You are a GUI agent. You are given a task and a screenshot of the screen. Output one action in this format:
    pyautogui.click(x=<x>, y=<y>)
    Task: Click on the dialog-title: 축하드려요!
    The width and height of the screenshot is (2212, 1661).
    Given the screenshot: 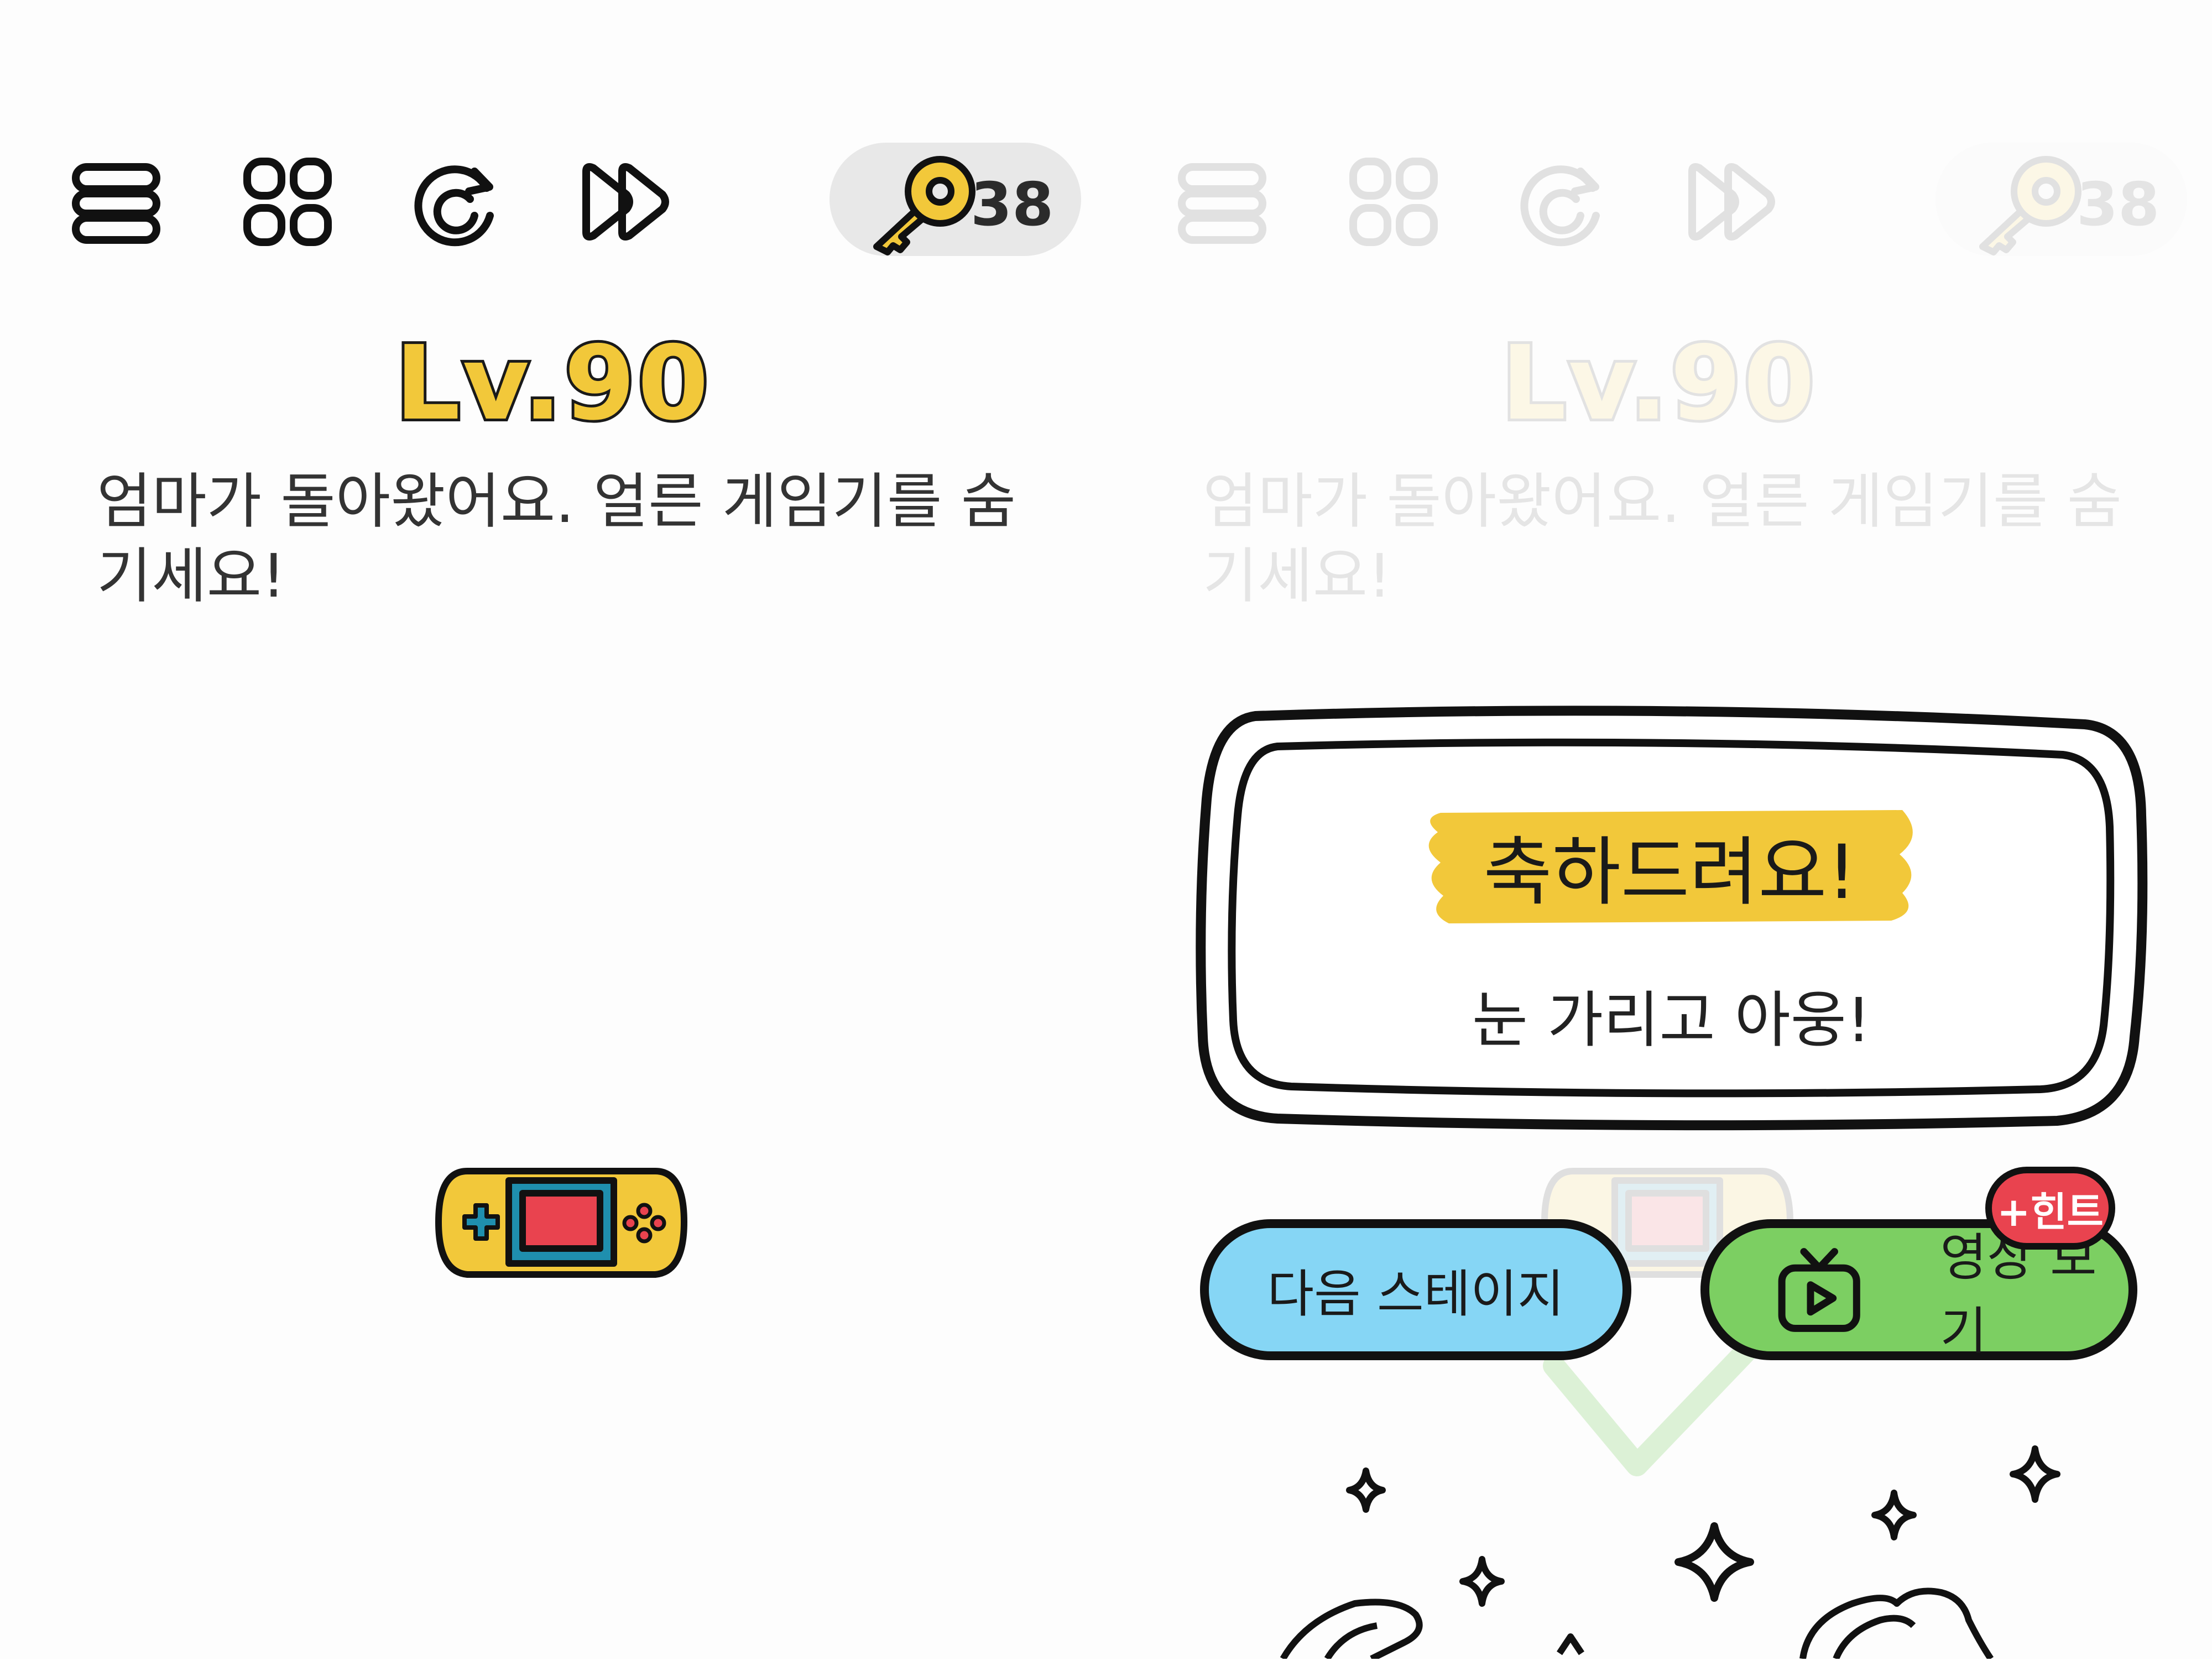 What is the action you would take?
    pyautogui.click(x=1670, y=873)
    